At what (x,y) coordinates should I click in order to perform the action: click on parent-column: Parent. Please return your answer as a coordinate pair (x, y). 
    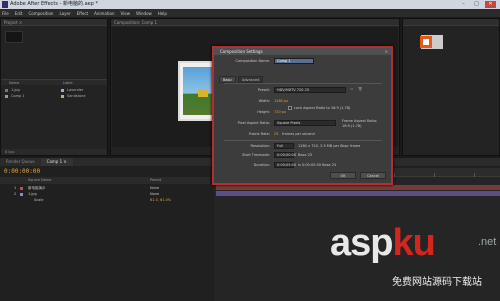
    Looking at the image, I should click on (155, 180).